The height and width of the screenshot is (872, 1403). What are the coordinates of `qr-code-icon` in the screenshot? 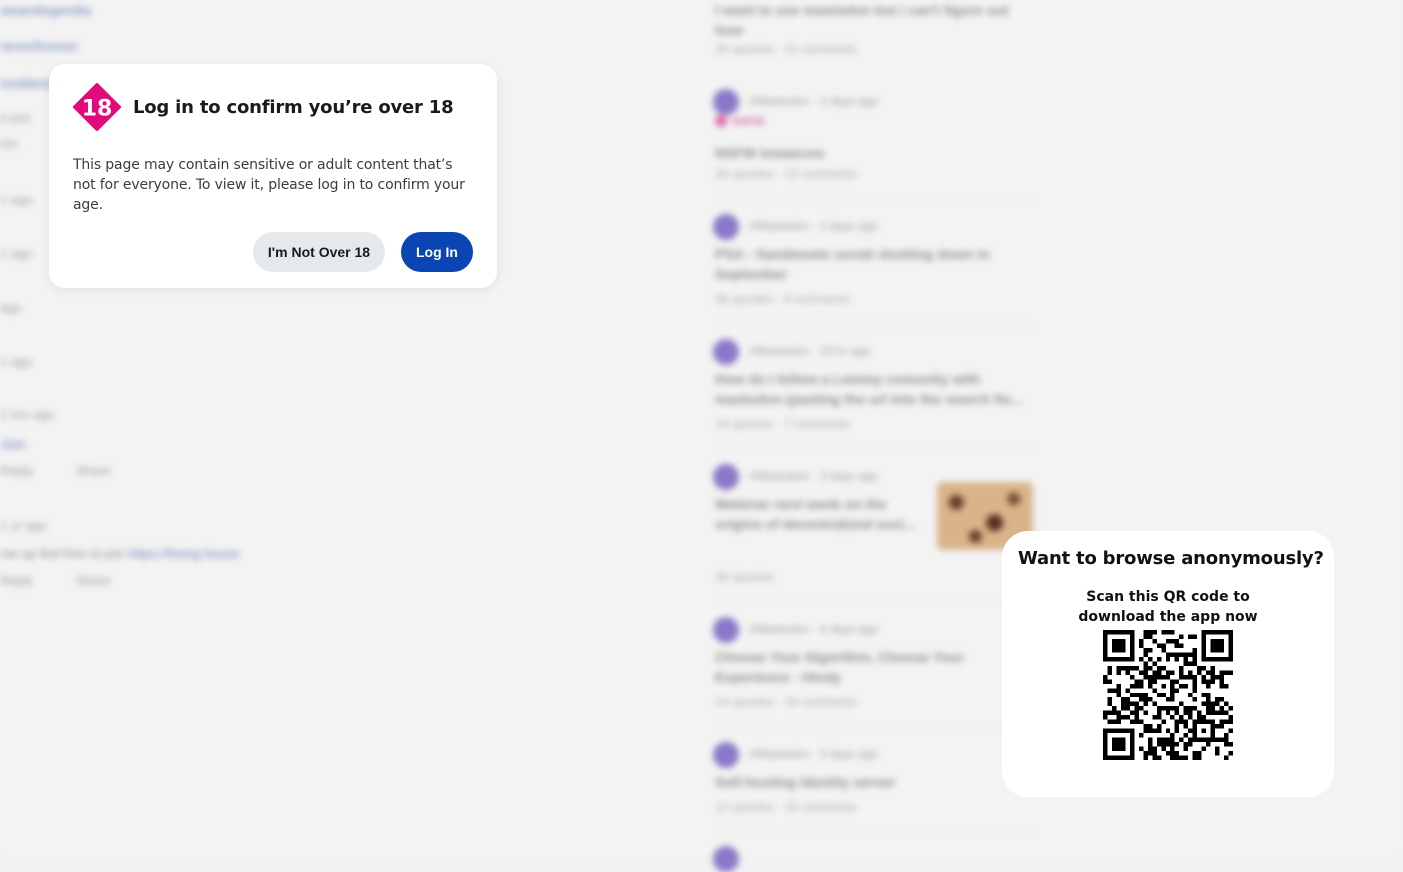 It's located at (1168, 695).